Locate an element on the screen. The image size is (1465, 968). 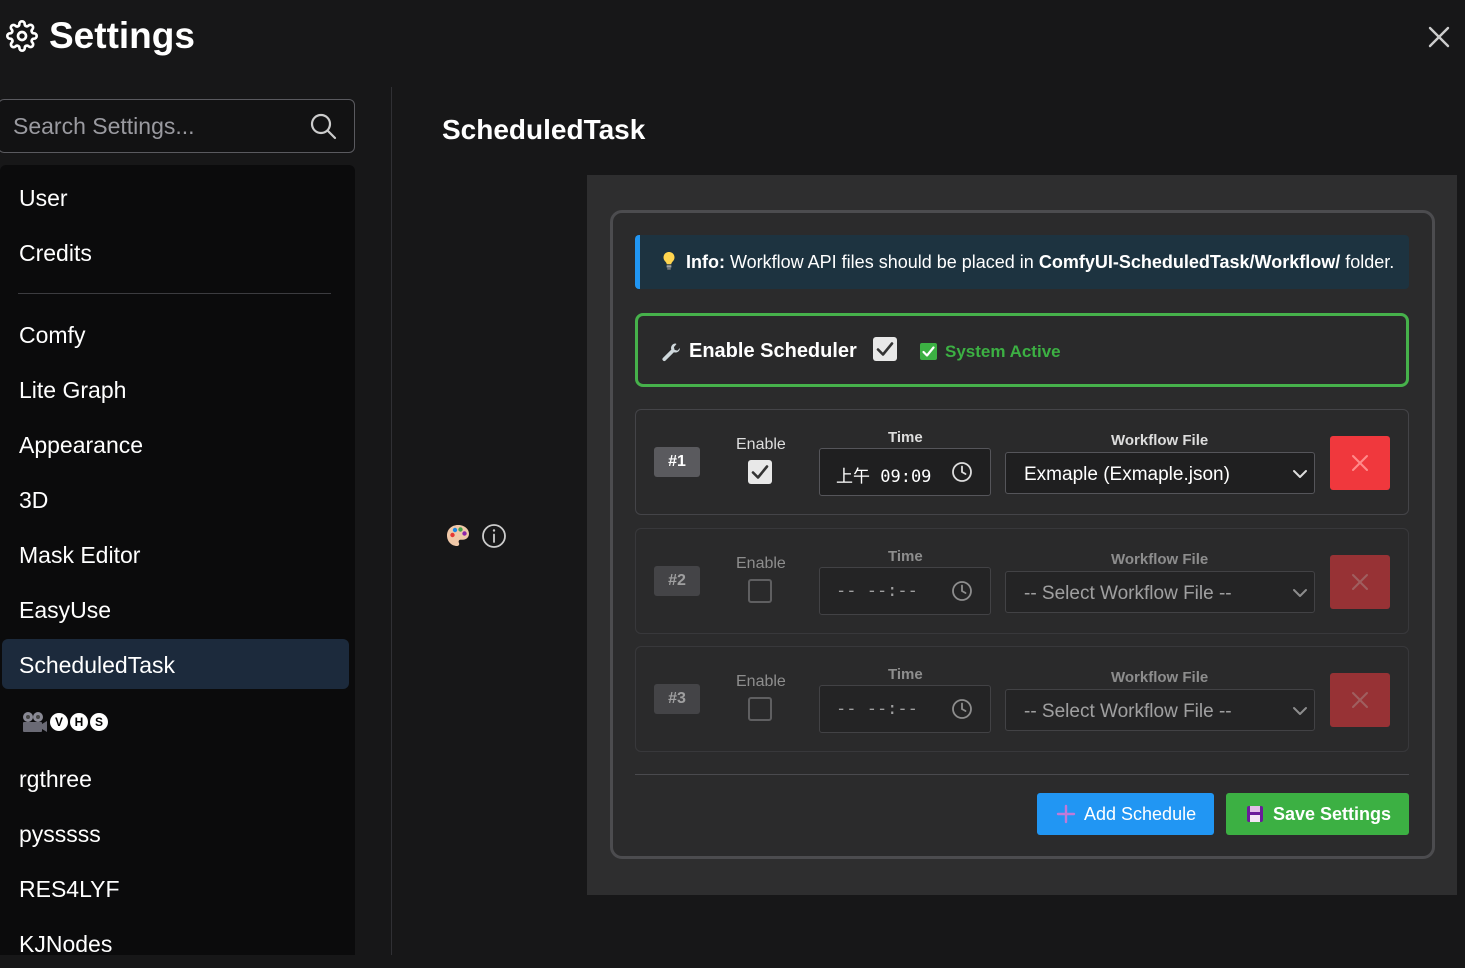
plus-icon is located at coordinates (1066, 814).